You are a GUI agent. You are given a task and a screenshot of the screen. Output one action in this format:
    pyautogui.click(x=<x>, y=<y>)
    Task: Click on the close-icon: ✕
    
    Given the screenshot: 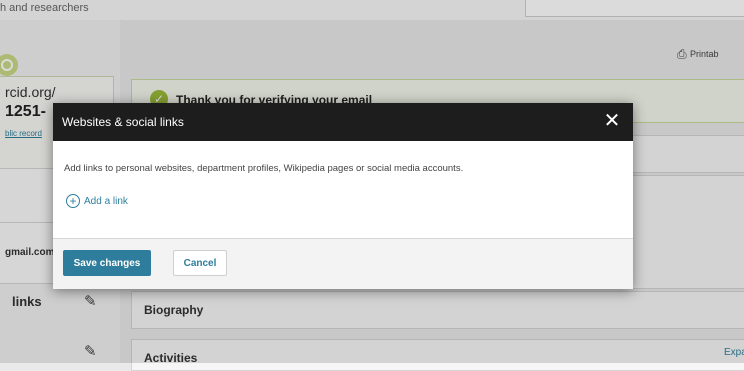 What is the action you would take?
    pyautogui.click(x=612, y=121)
    